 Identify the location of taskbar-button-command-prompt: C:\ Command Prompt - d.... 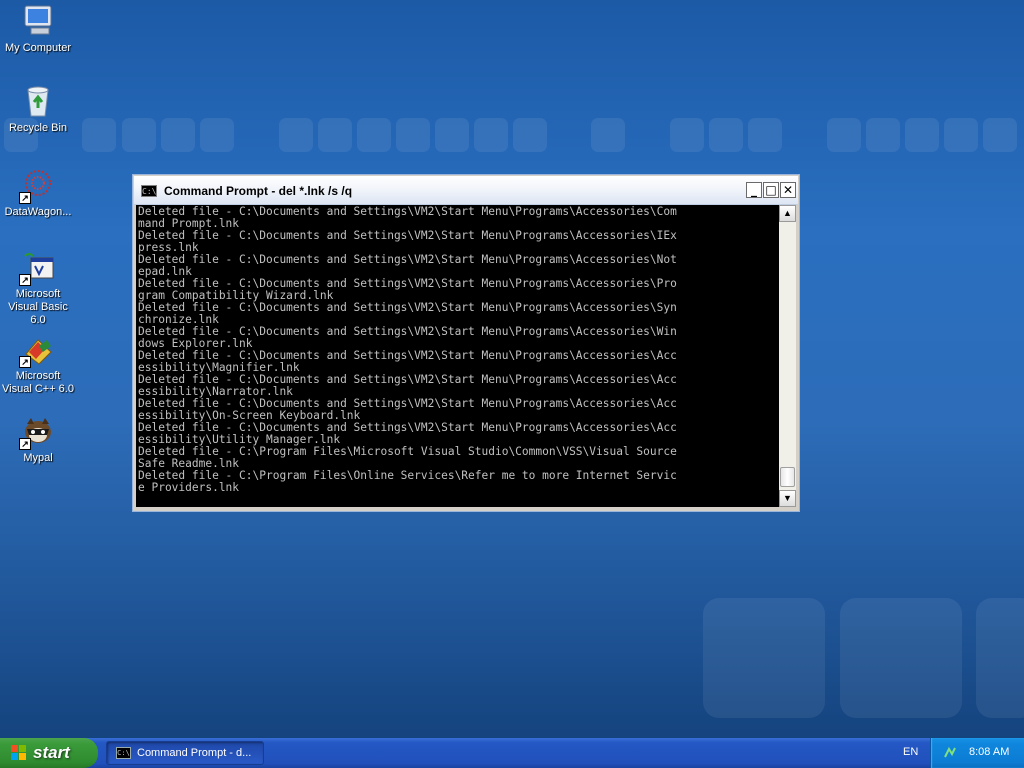
(185, 753).